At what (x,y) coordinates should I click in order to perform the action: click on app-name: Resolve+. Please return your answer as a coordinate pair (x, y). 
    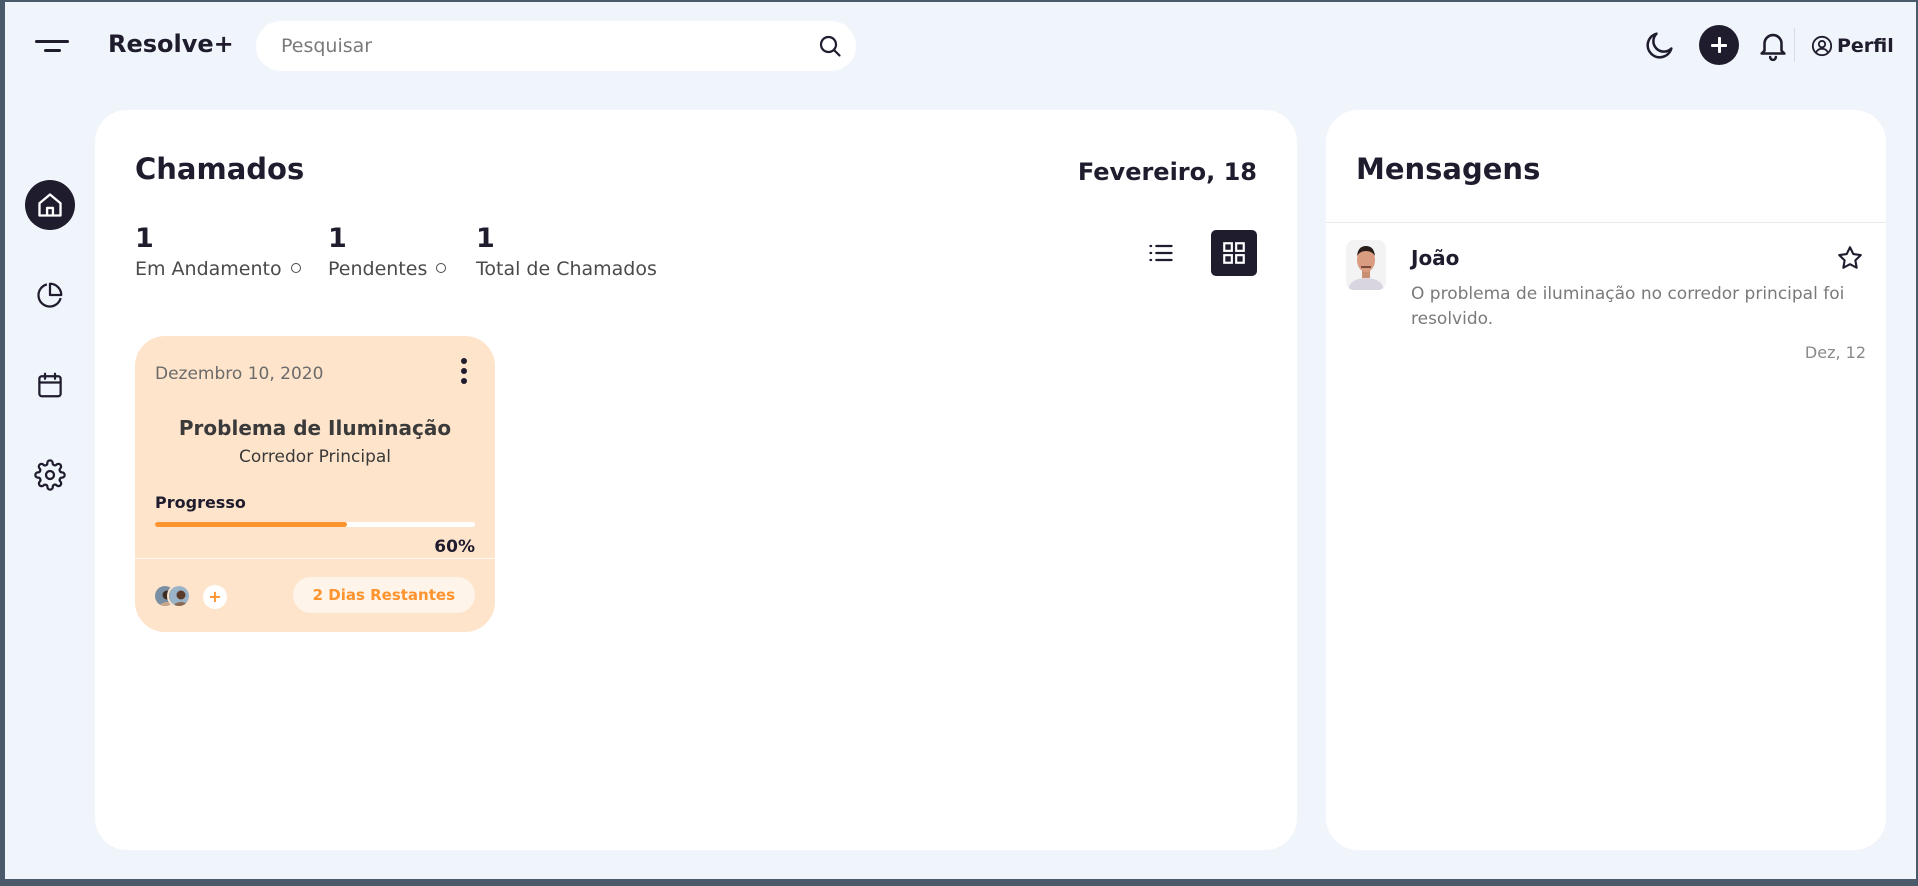
    Looking at the image, I should click on (171, 44).